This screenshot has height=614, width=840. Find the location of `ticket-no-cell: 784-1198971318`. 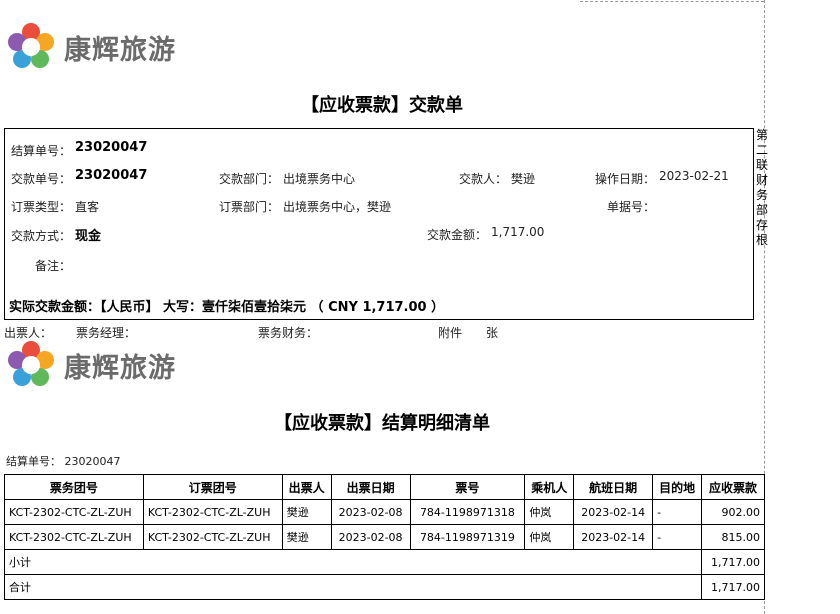

ticket-no-cell: 784-1198971318 is located at coordinates (467, 512).